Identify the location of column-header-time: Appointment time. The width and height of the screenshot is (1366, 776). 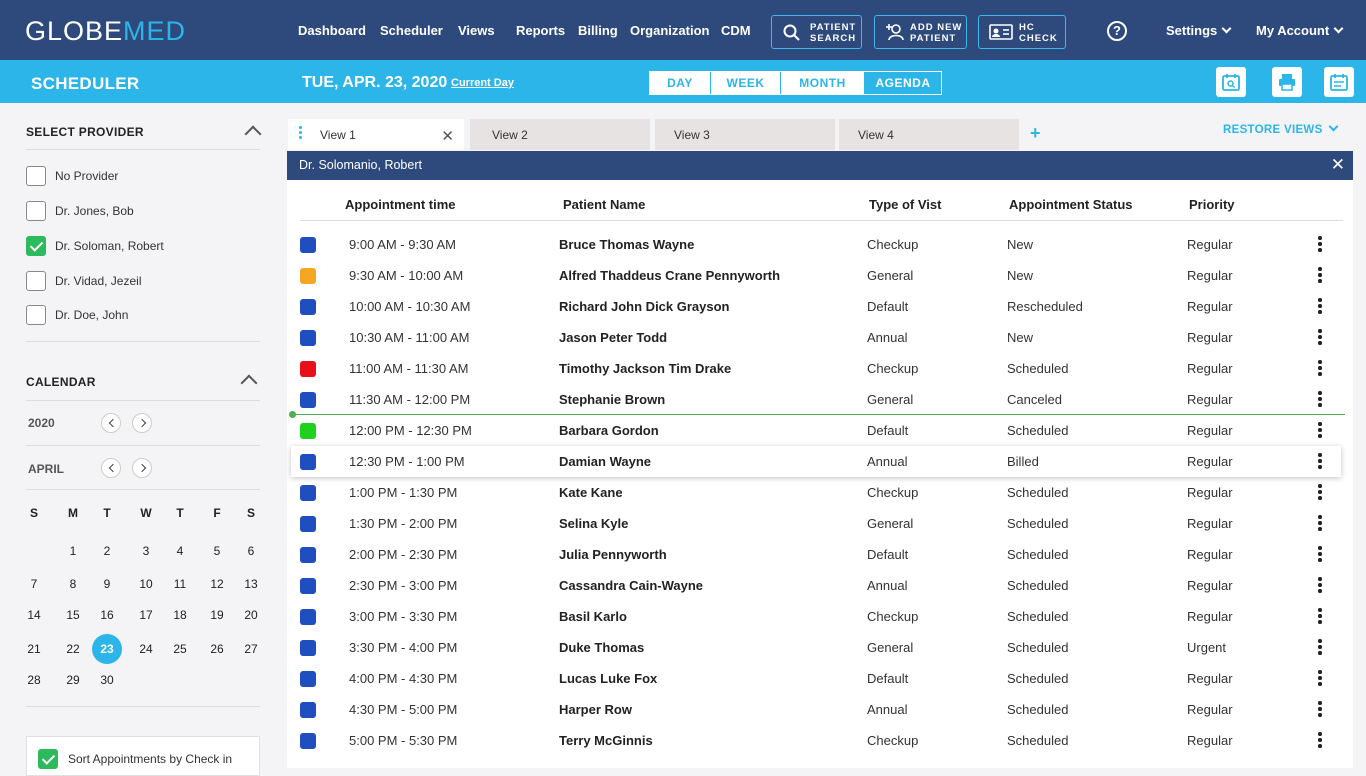
(400, 204).